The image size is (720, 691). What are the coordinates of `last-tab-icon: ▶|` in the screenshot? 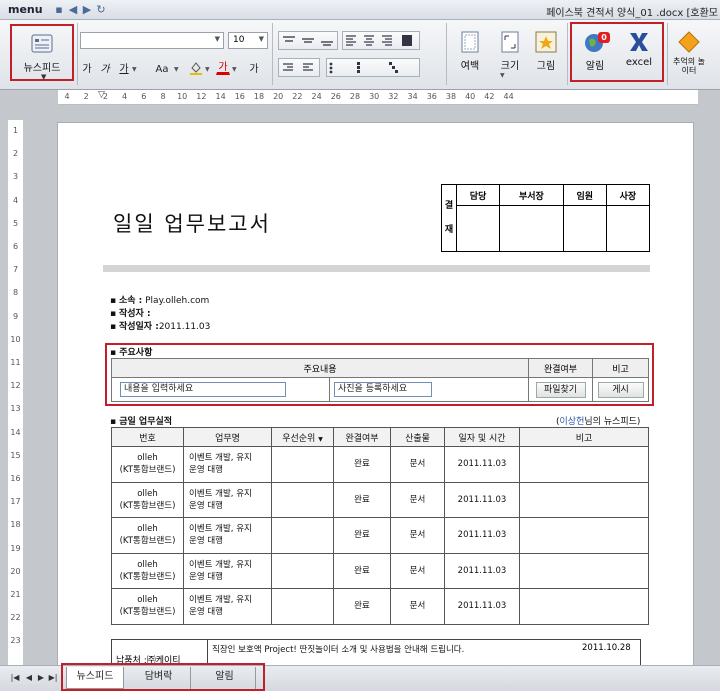 It's located at (53, 677).